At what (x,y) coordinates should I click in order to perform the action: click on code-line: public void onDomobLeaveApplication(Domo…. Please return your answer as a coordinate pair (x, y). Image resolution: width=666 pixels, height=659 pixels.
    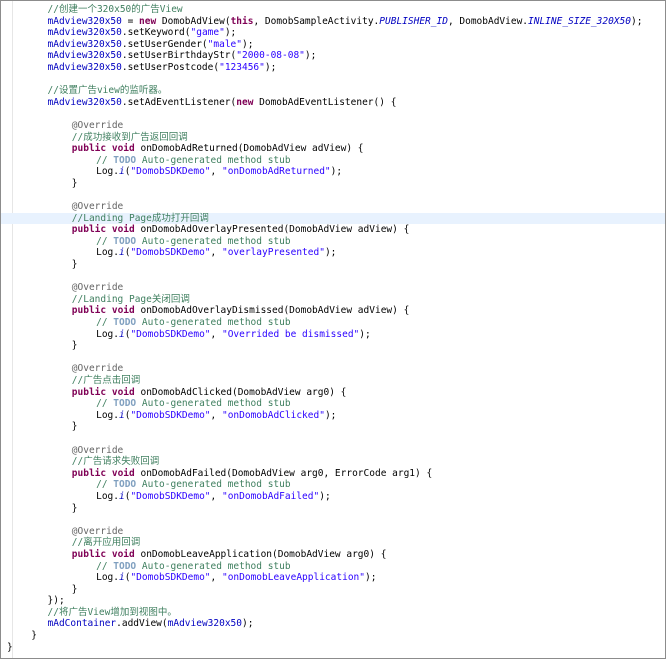
    Looking at the image, I should click on (333, 555).